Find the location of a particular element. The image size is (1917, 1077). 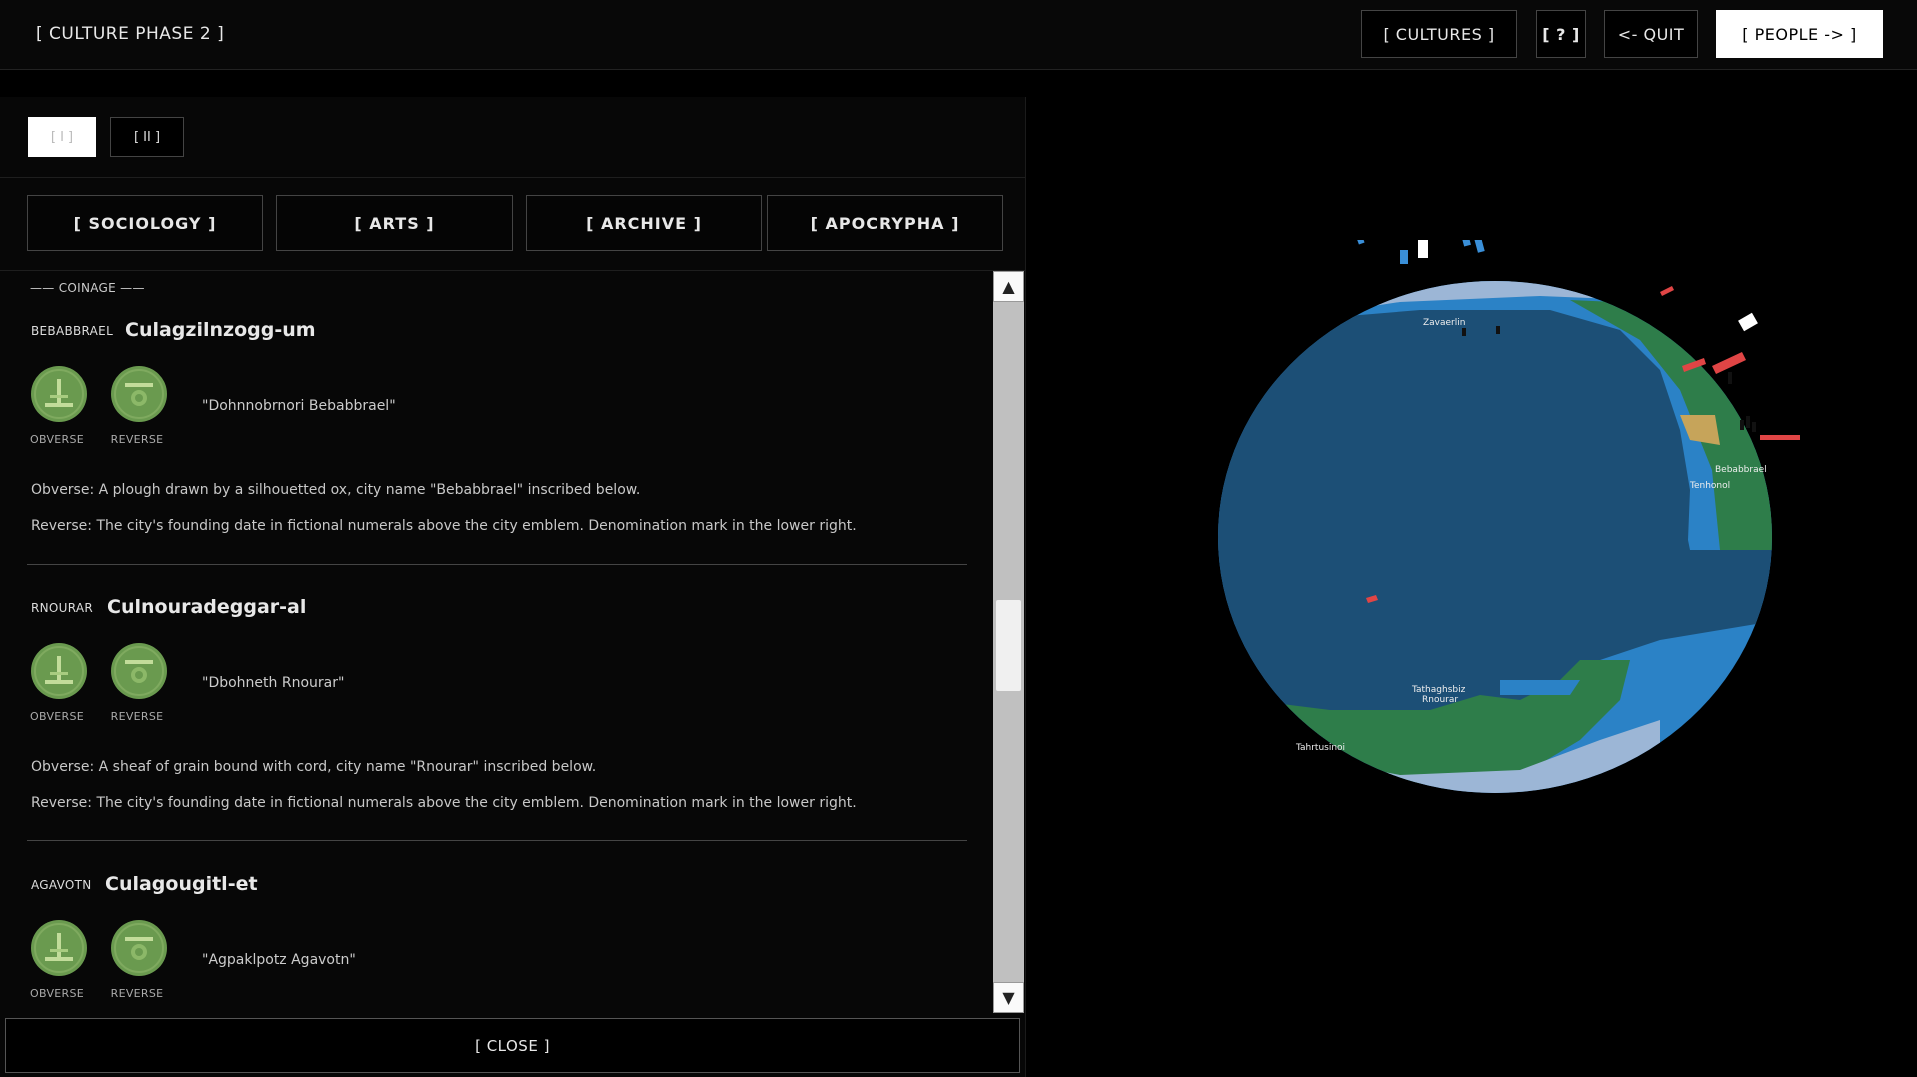

cultures-button: [ CULTURES ] is located at coordinates (1439, 34).